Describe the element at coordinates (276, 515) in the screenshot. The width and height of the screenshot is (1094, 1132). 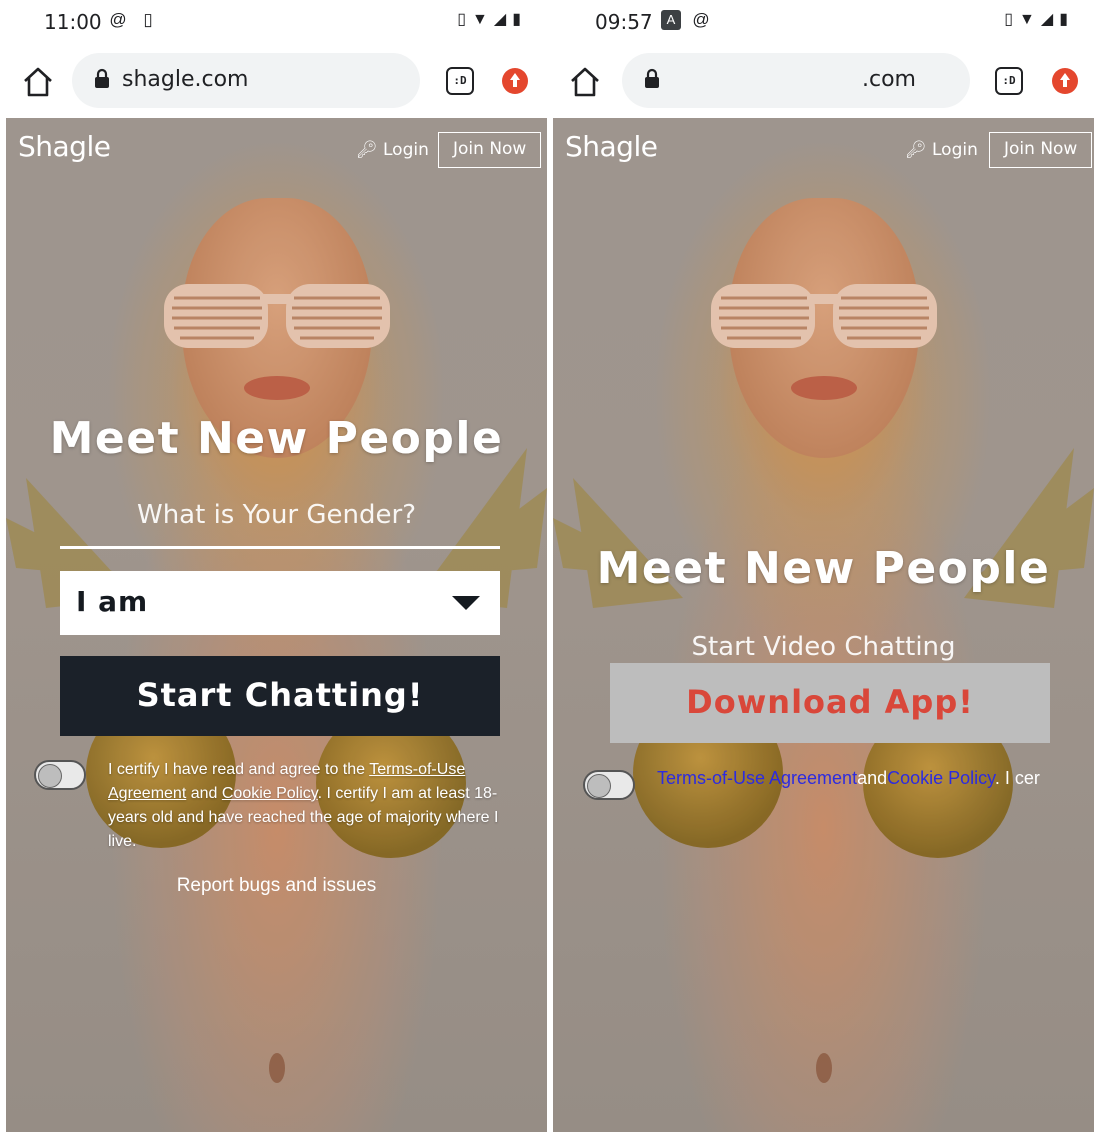
I see `gender-prompt: What is Your Gender?` at that location.